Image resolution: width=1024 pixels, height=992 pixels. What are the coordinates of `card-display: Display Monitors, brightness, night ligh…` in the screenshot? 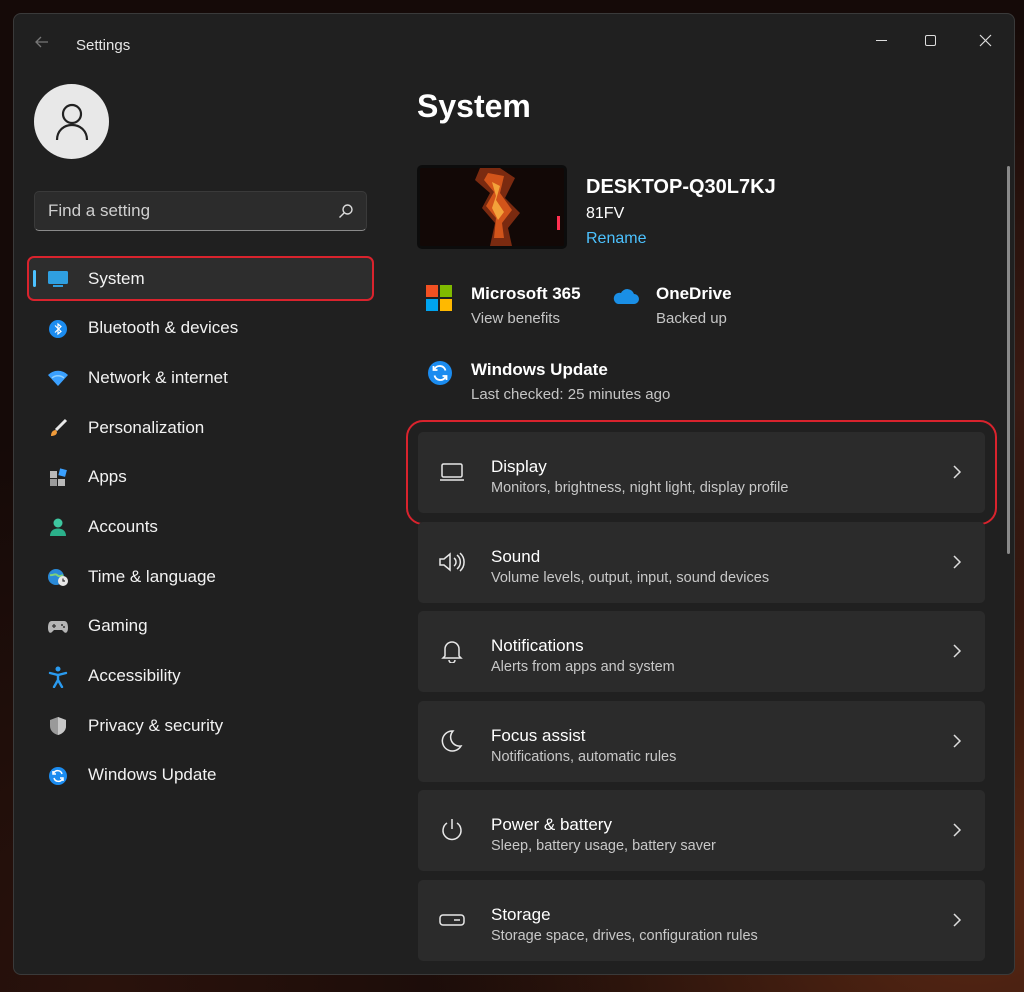 It's located at (701, 472).